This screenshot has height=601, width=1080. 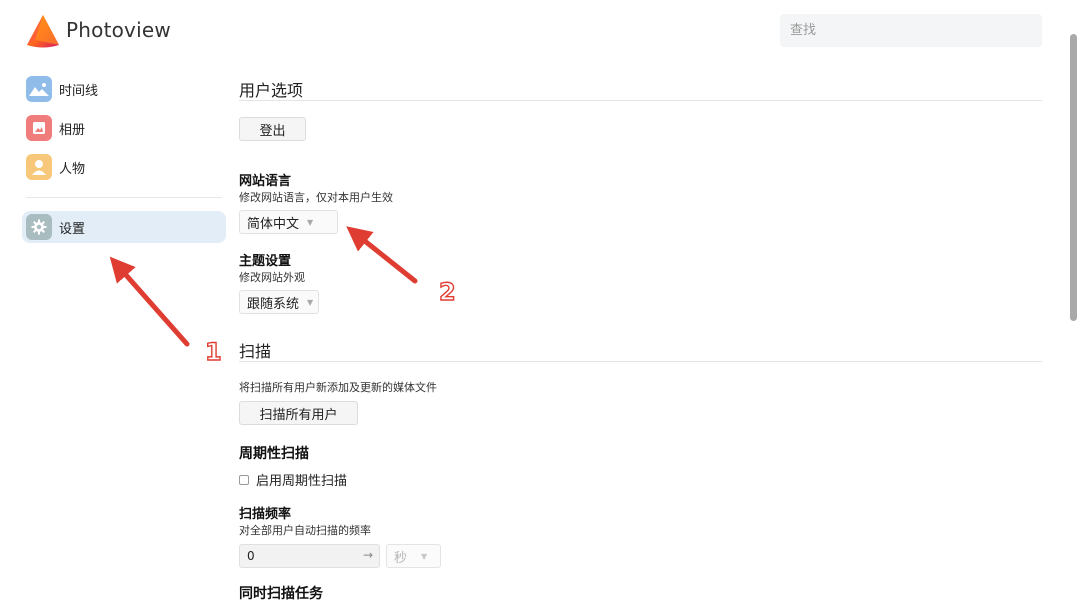 What do you see at coordinates (272, 277) in the screenshot?
I see `theme-description: 修改网站外观` at bounding box center [272, 277].